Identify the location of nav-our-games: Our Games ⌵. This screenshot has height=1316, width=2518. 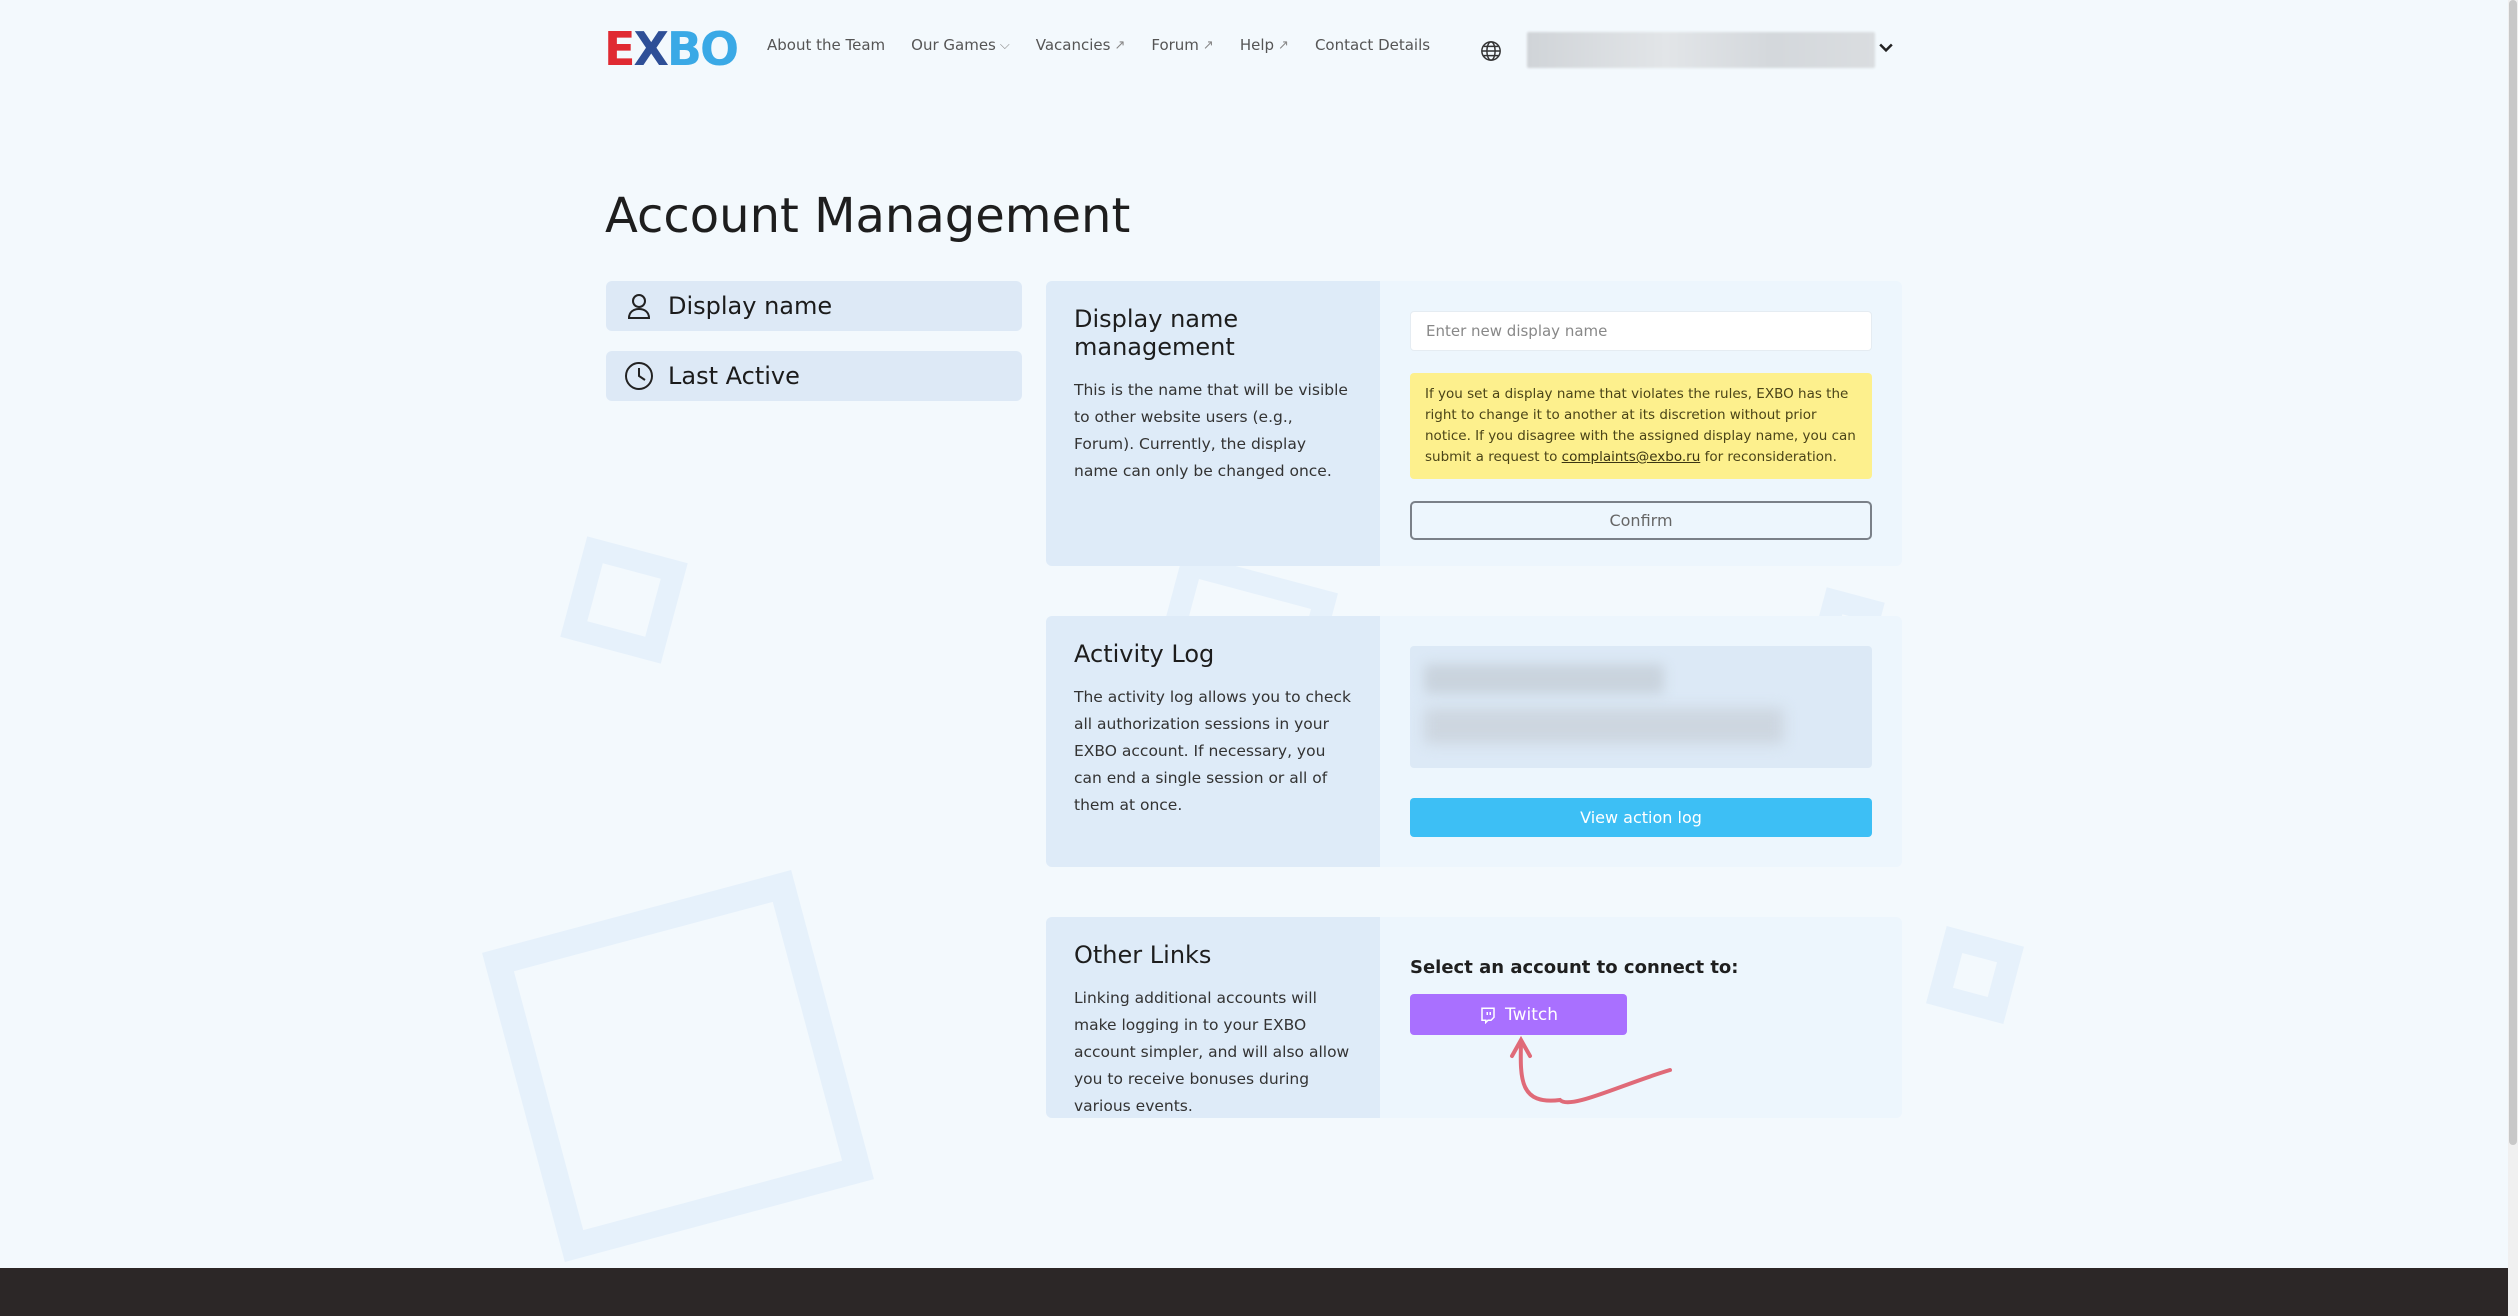
(960, 45).